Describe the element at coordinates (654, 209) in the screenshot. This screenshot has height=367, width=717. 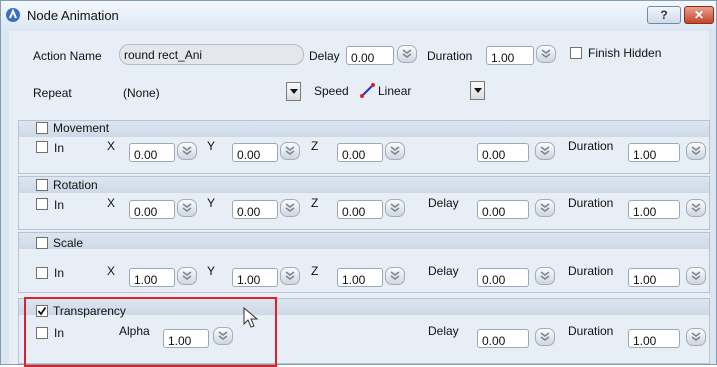
I see `rotation-duration-input: 1.00` at that location.